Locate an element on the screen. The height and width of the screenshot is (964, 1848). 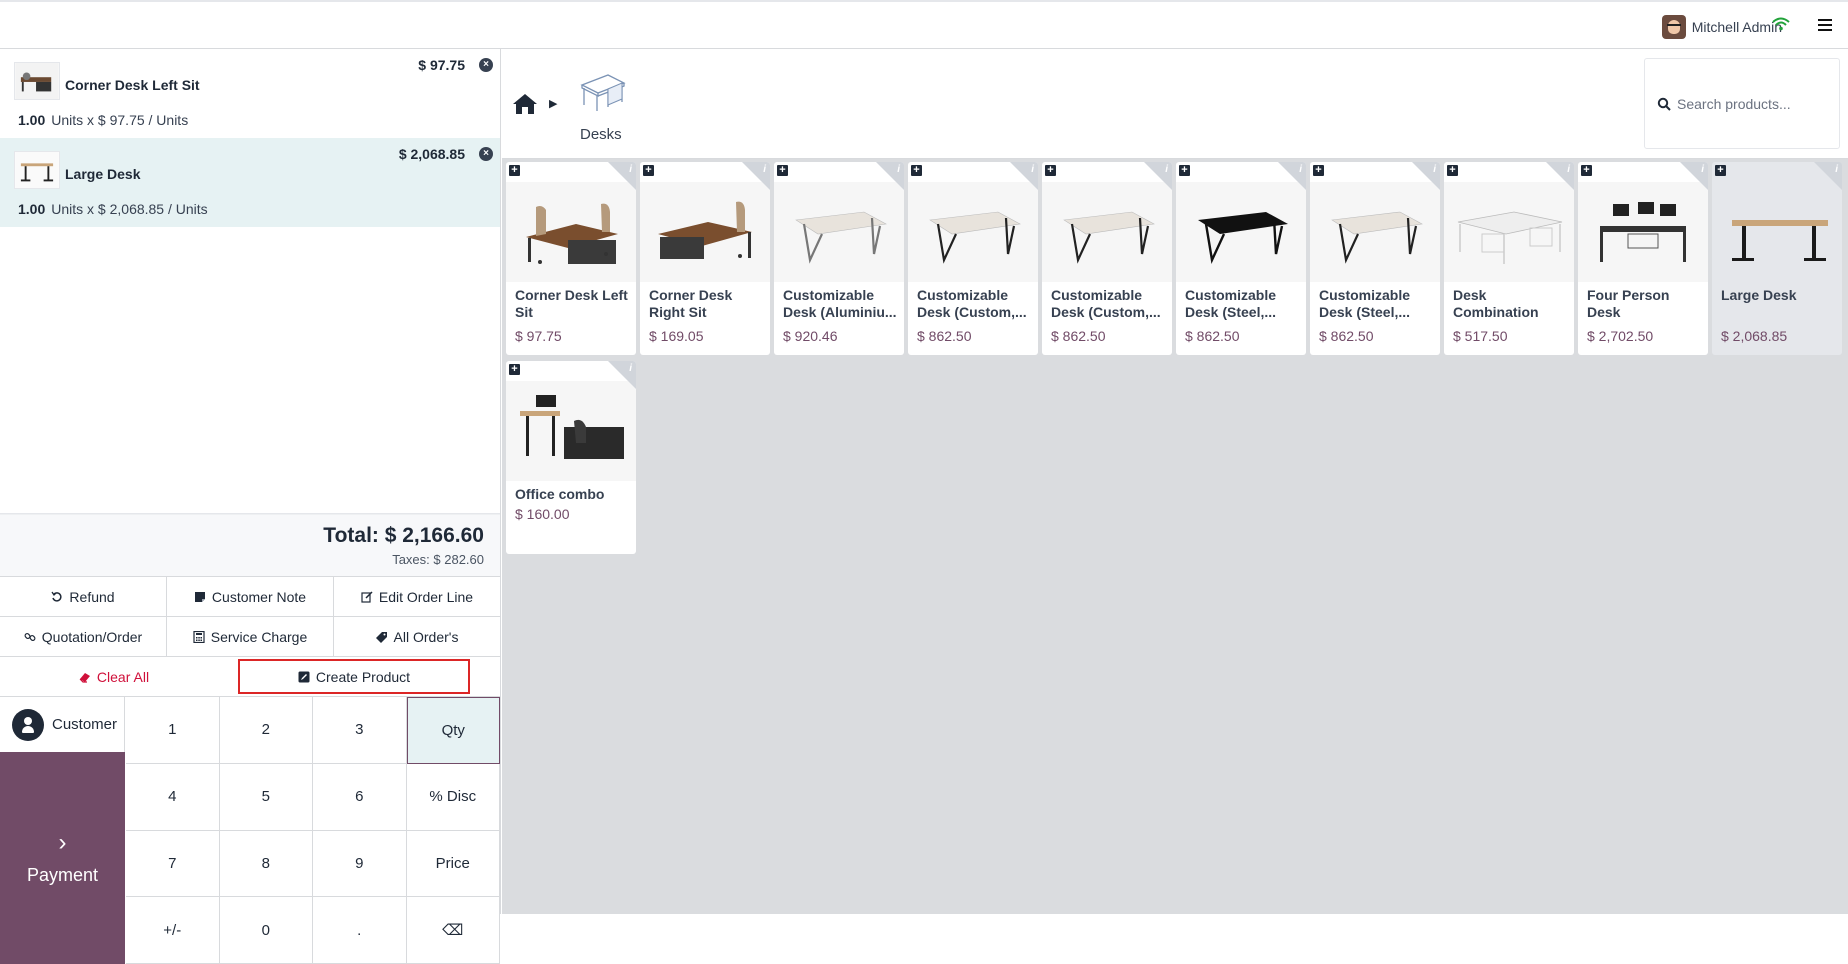
product-price: $ 169.05 is located at coordinates (676, 336).